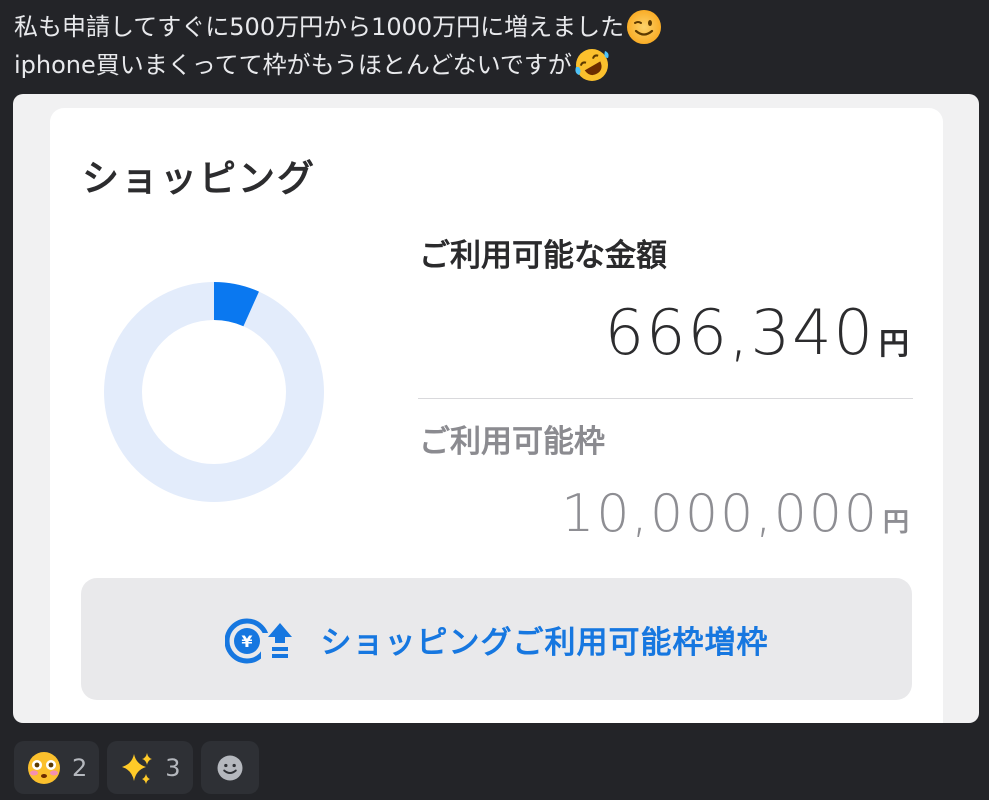 The image size is (989, 800). Describe the element at coordinates (44, 767) in the screenshot. I see `flushed-face-emoji` at that location.